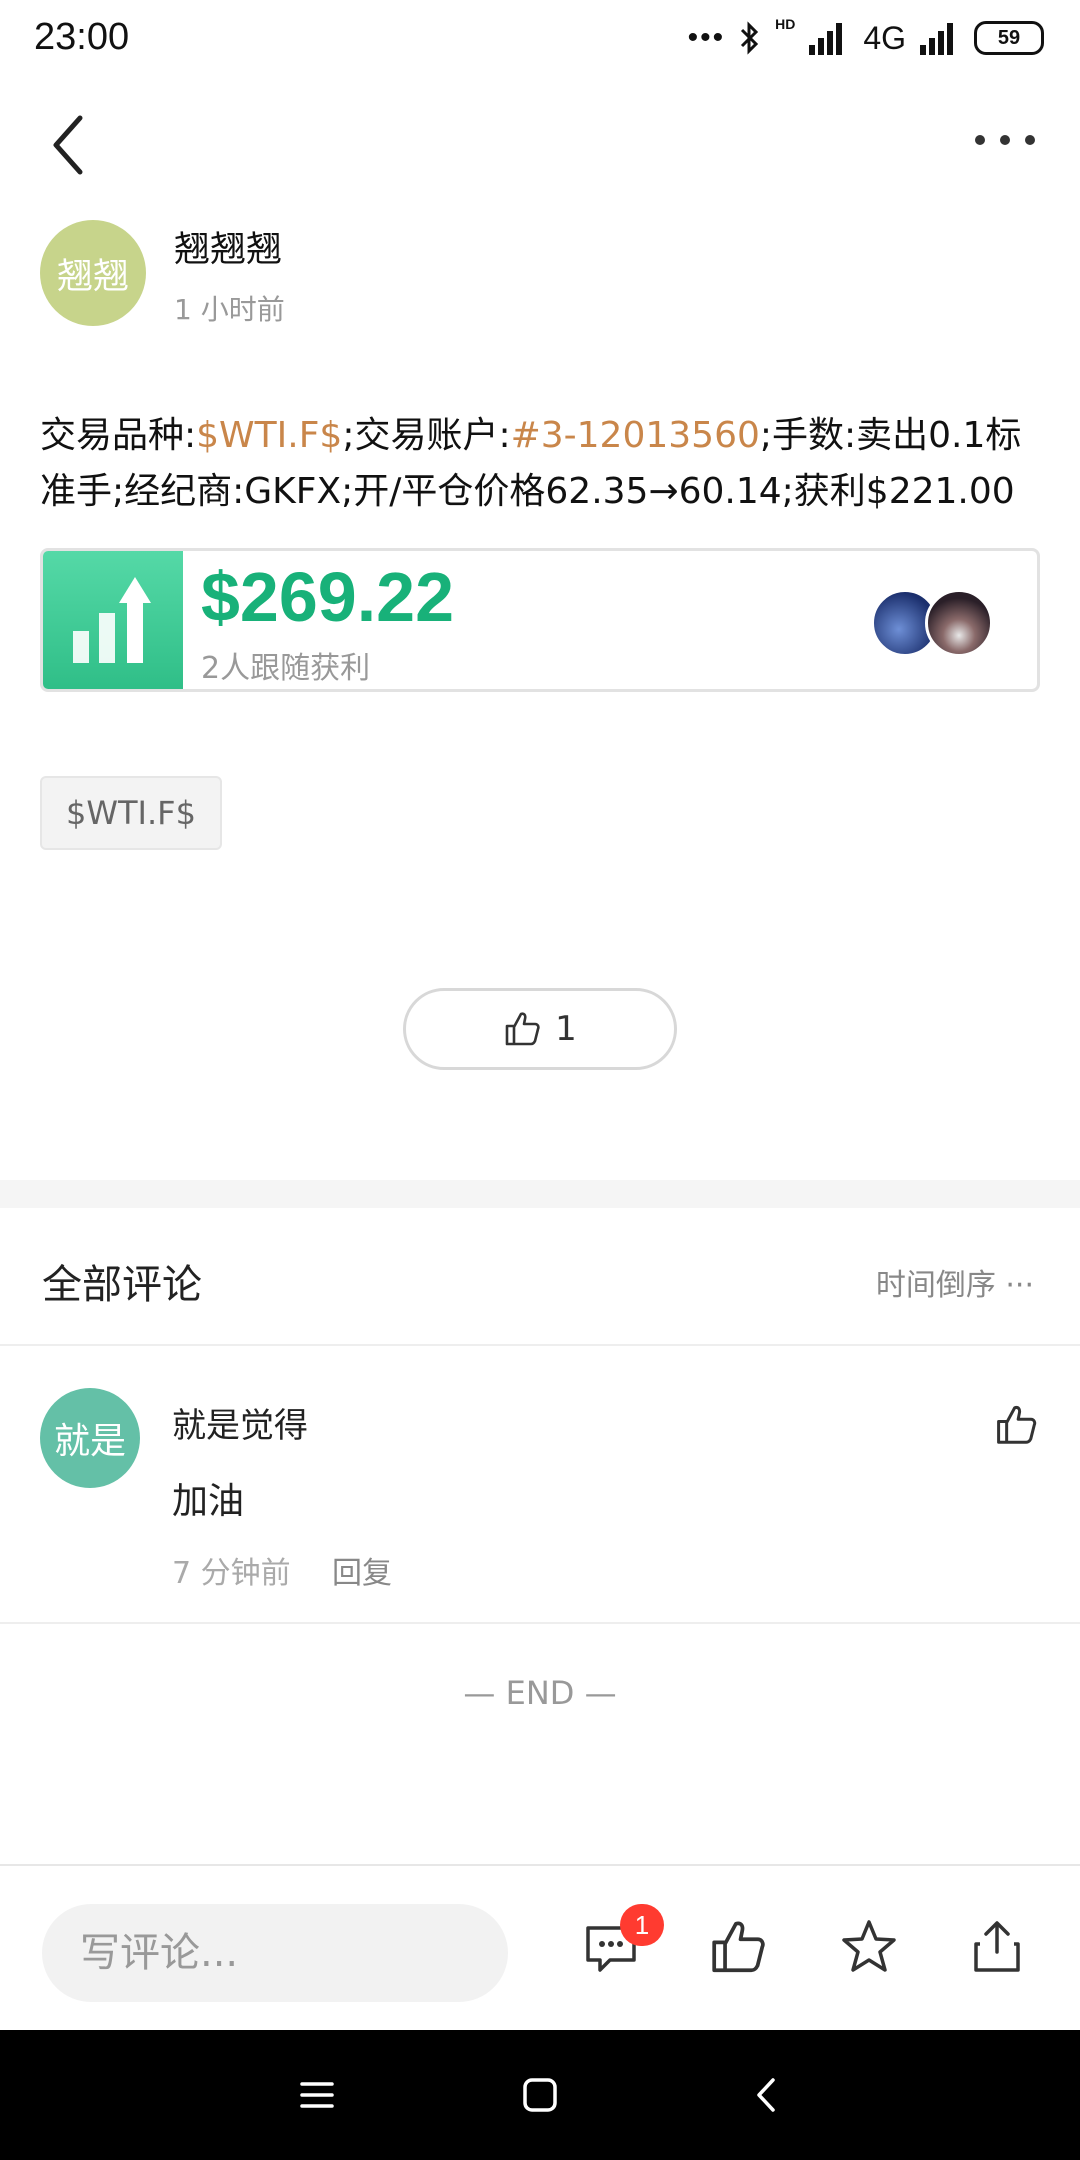 The height and width of the screenshot is (2160, 1080). Describe the element at coordinates (275, 1953) in the screenshot. I see `comment-input` at that location.